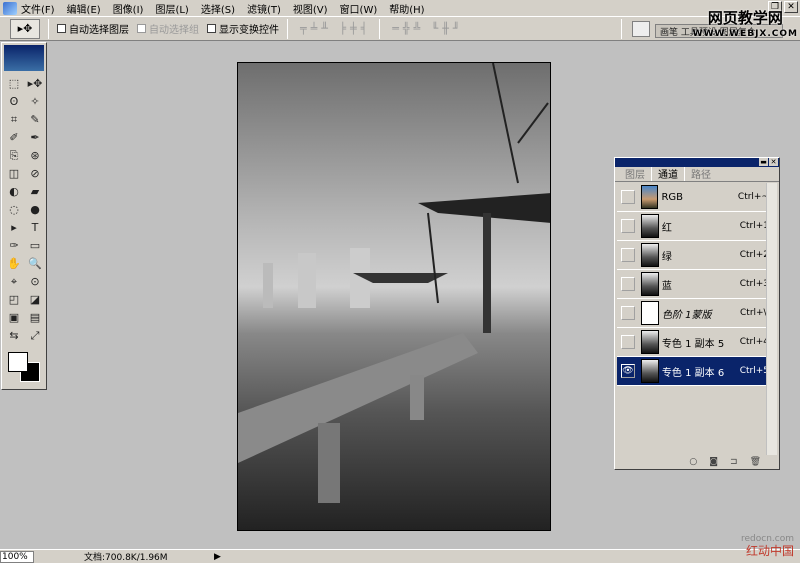 The width and height of the screenshot is (800, 563). Describe the element at coordinates (754, 284) in the screenshot. I see `channel-shortcut: Ctrl+3` at that location.